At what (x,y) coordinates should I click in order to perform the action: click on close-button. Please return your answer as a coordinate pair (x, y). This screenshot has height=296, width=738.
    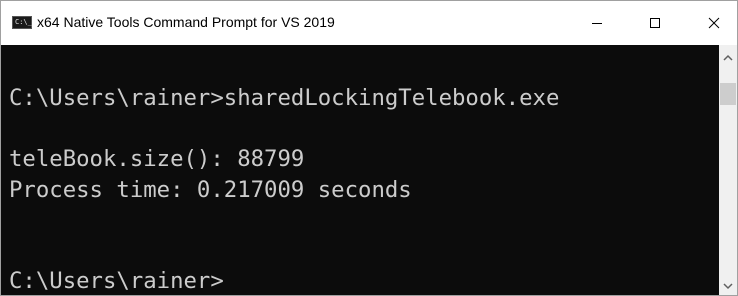
    Looking at the image, I should click on (714, 23).